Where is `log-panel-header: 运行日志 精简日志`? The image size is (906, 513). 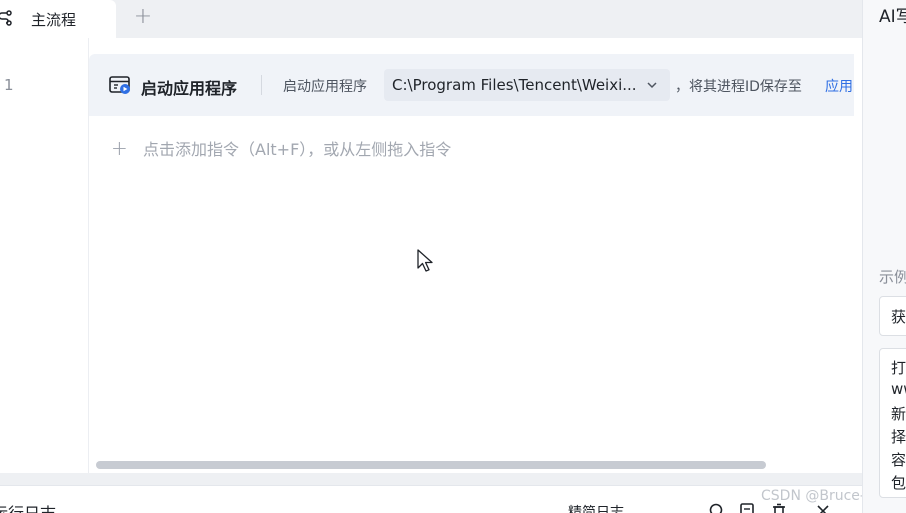
log-panel-header: 运行日志 精简日志 is located at coordinates (431, 499).